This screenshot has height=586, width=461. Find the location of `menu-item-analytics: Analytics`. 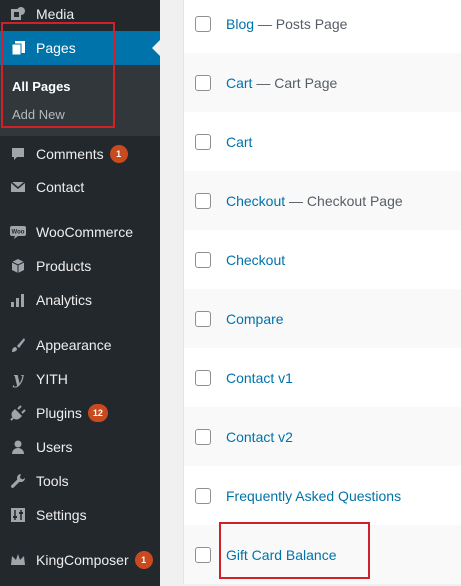

menu-item-analytics: Analytics is located at coordinates (80, 300).